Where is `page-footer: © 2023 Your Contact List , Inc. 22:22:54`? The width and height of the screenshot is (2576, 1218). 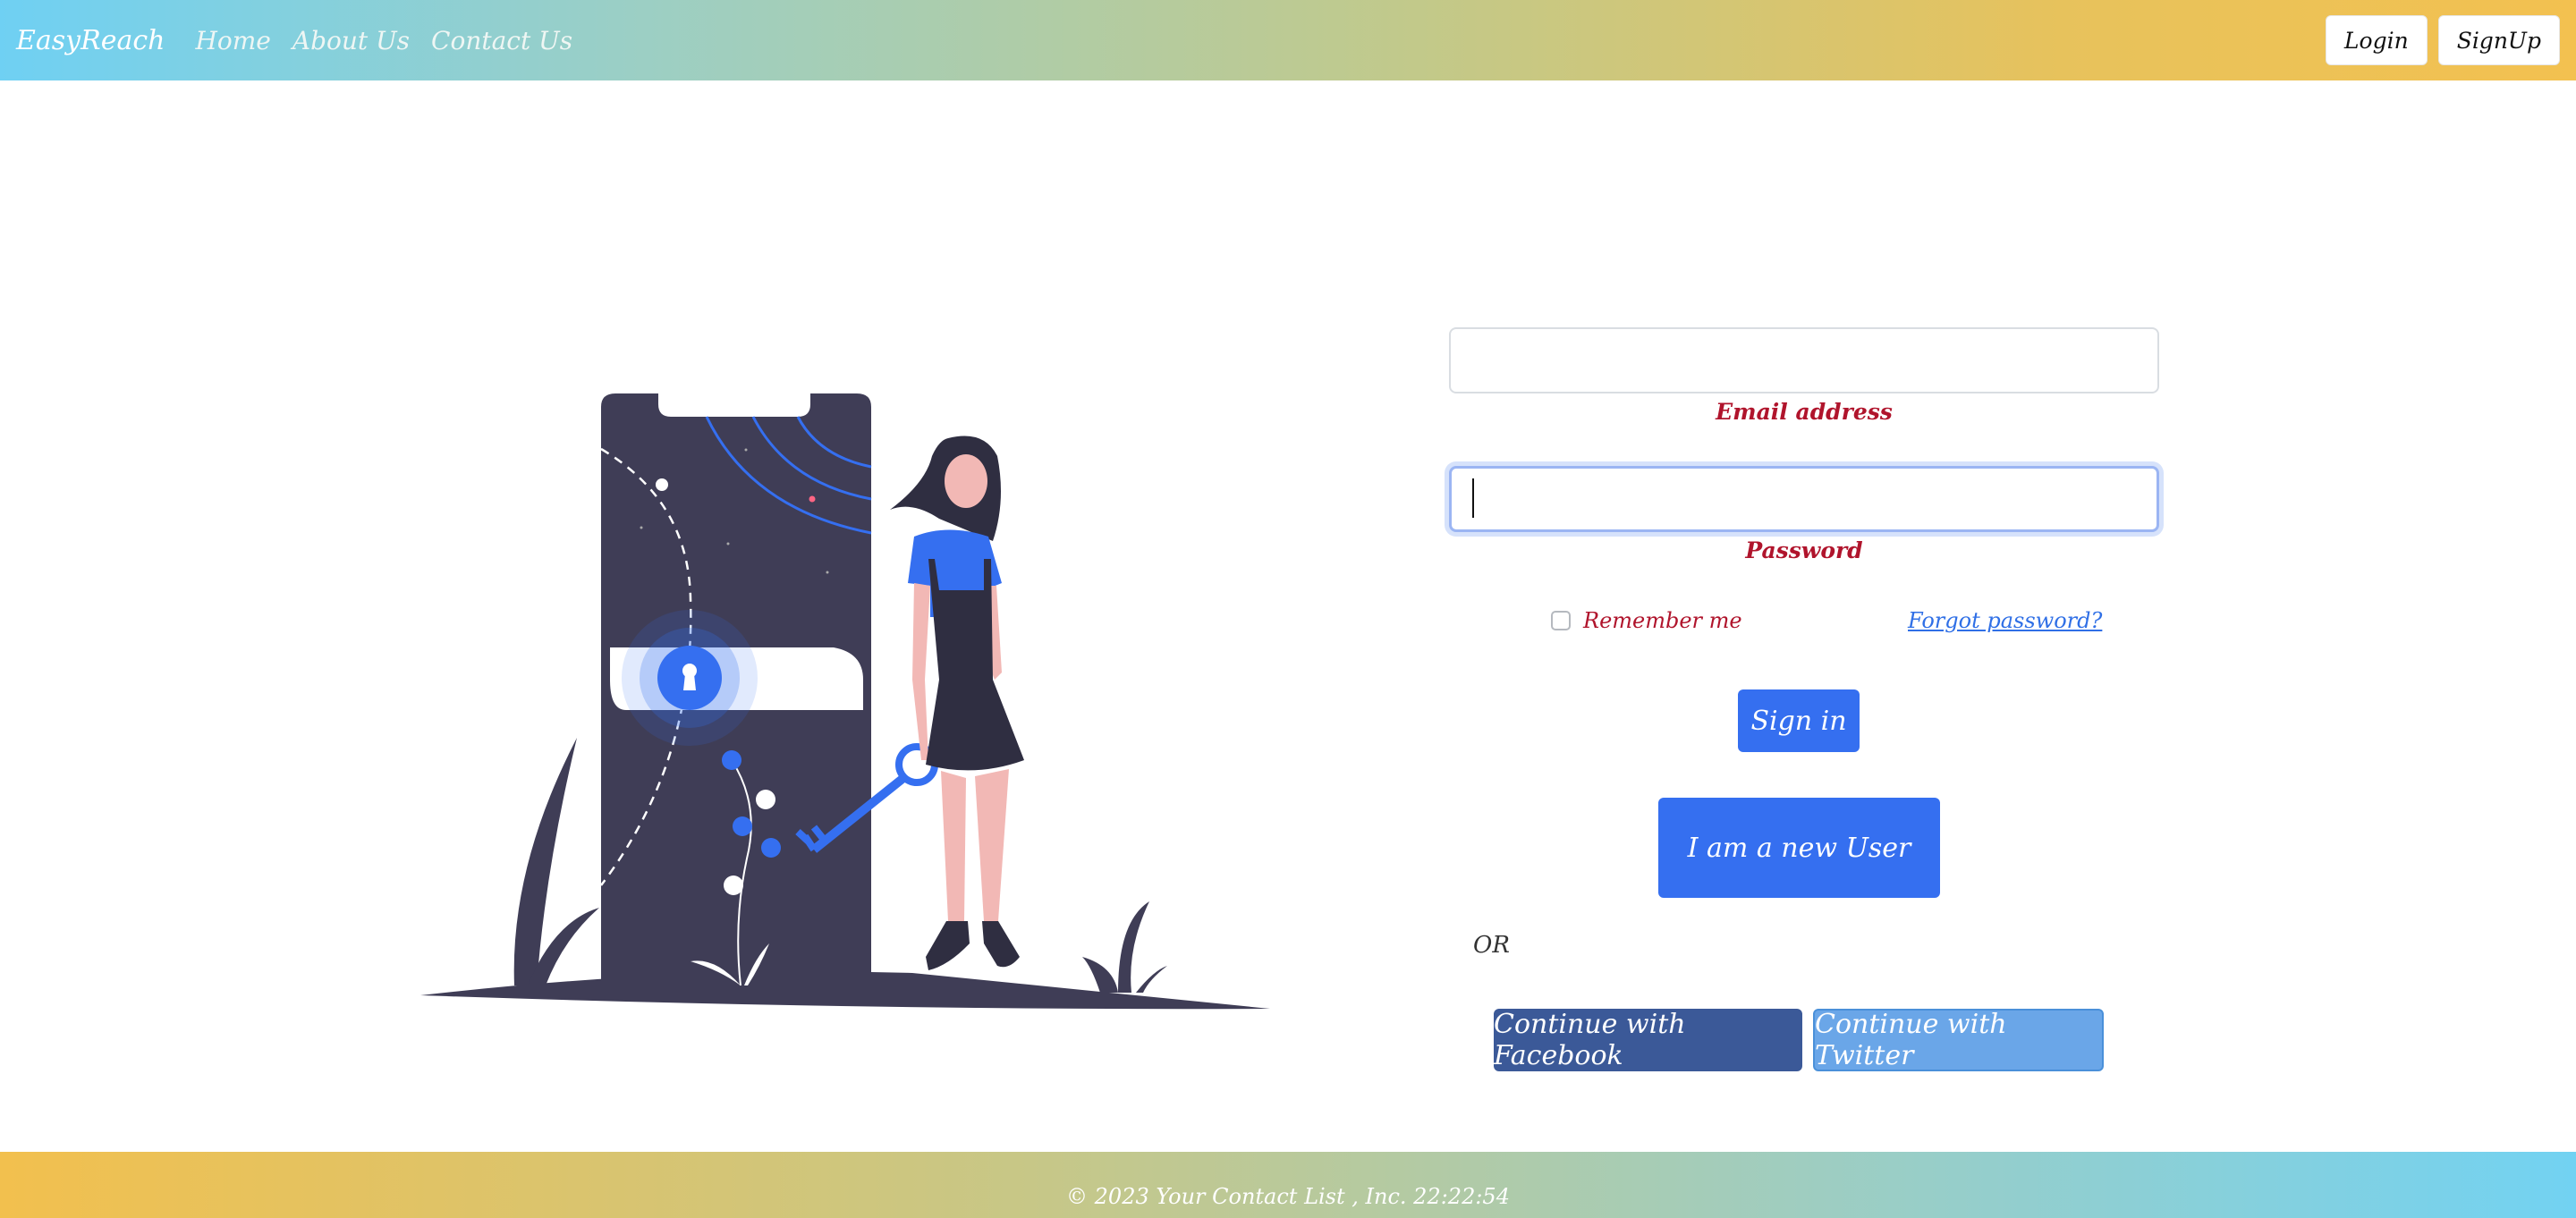
page-footer: © 2023 Your Contact List , Inc. 22:22:54 is located at coordinates (1288, 1185).